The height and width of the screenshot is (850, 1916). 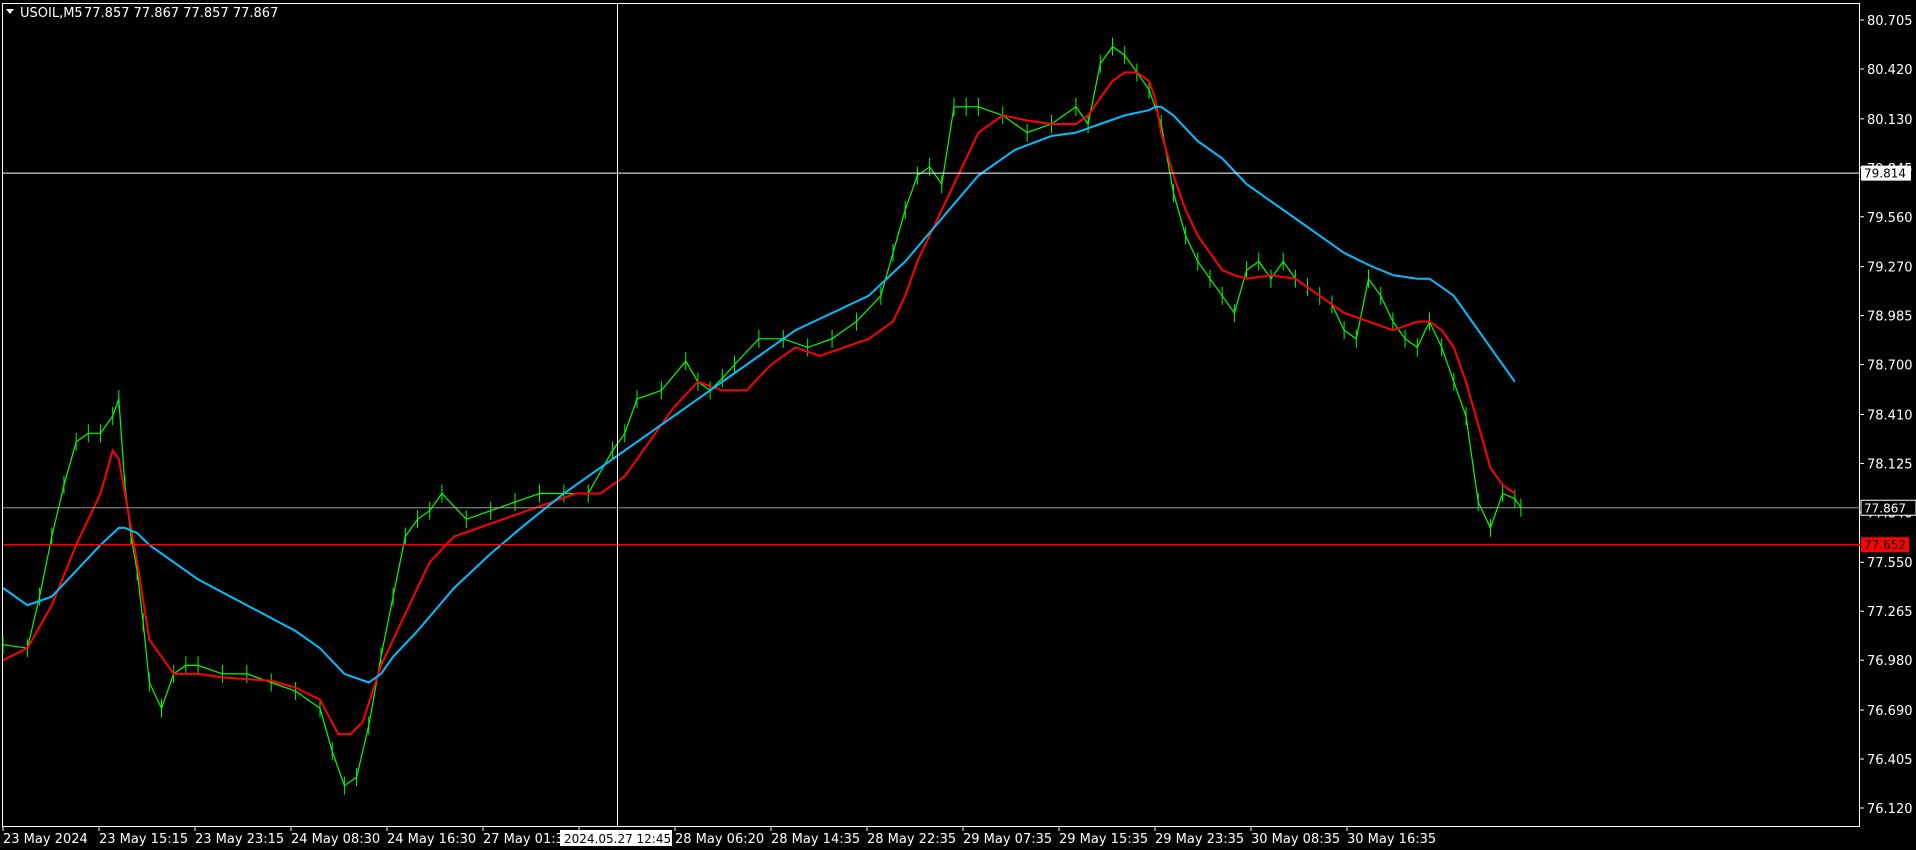 What do you see at coordinates (1391, 839) in the screenshot?
I see `x-tick-label: 30 May 16:35` at bounding box center [1391, 839].